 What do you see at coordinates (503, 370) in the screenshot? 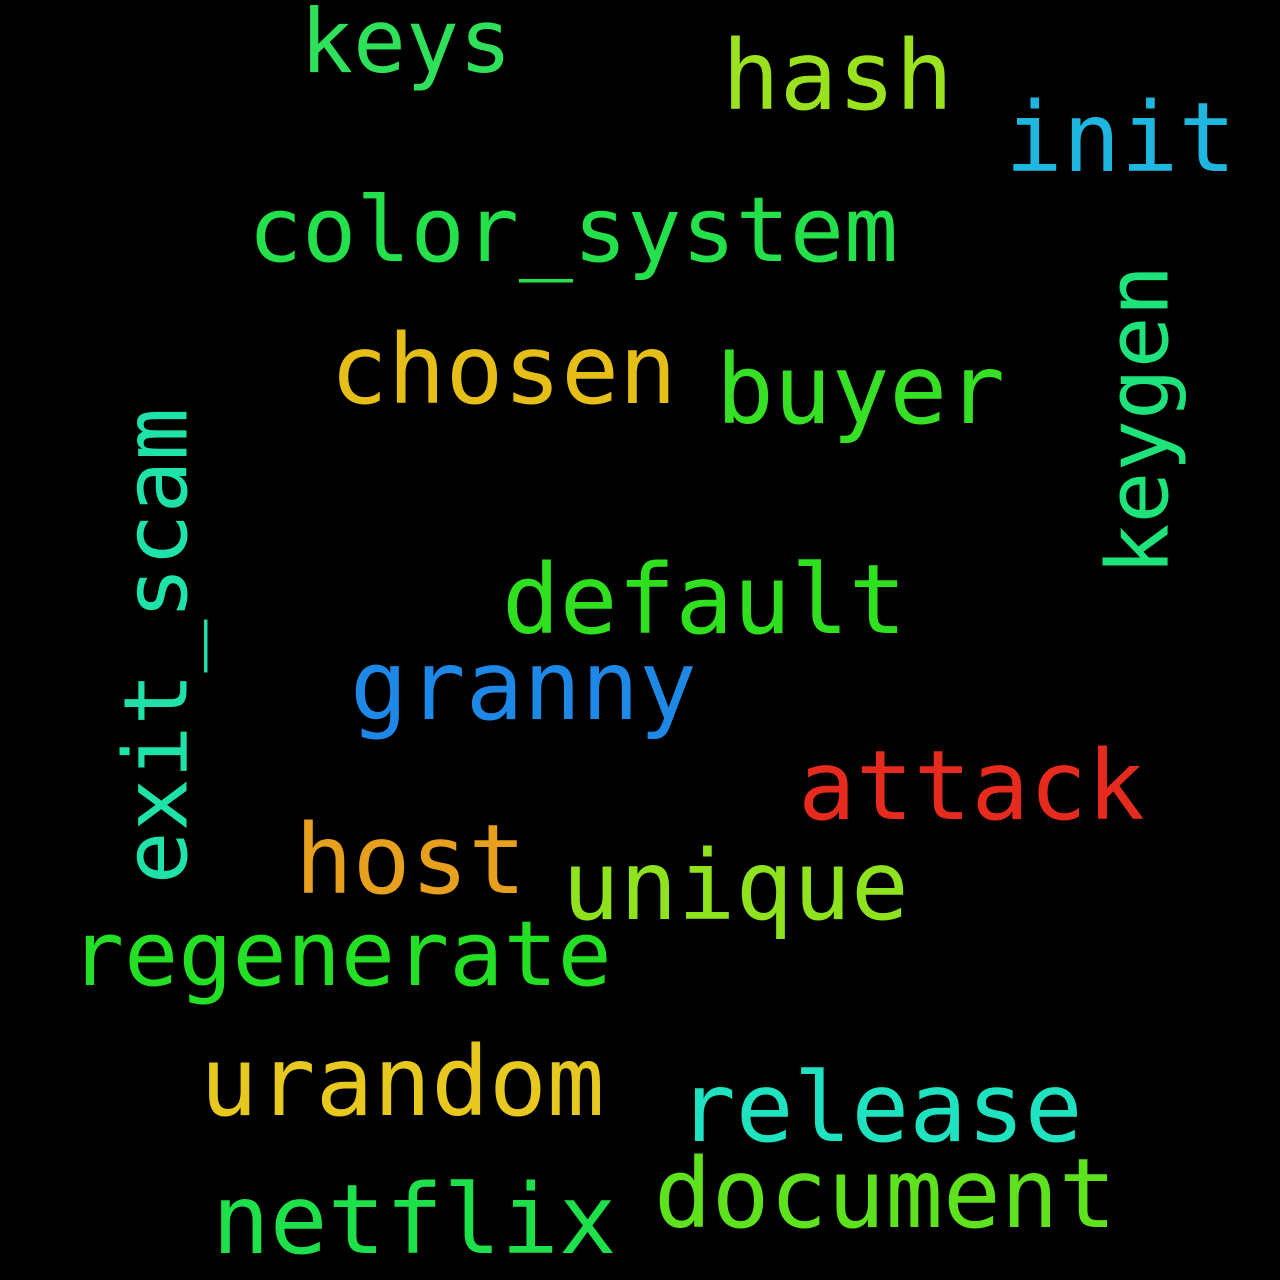
I see `word-chosen: chosen` at bounding box center [503, 370].